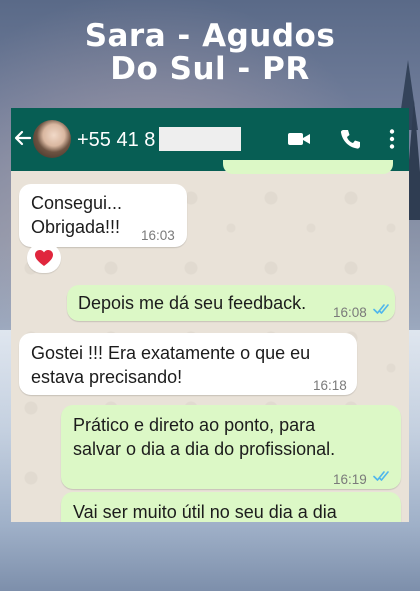  Describe the element at coordinates (350, 139) in the screenshot. I see `voice-call-icon` at that location.